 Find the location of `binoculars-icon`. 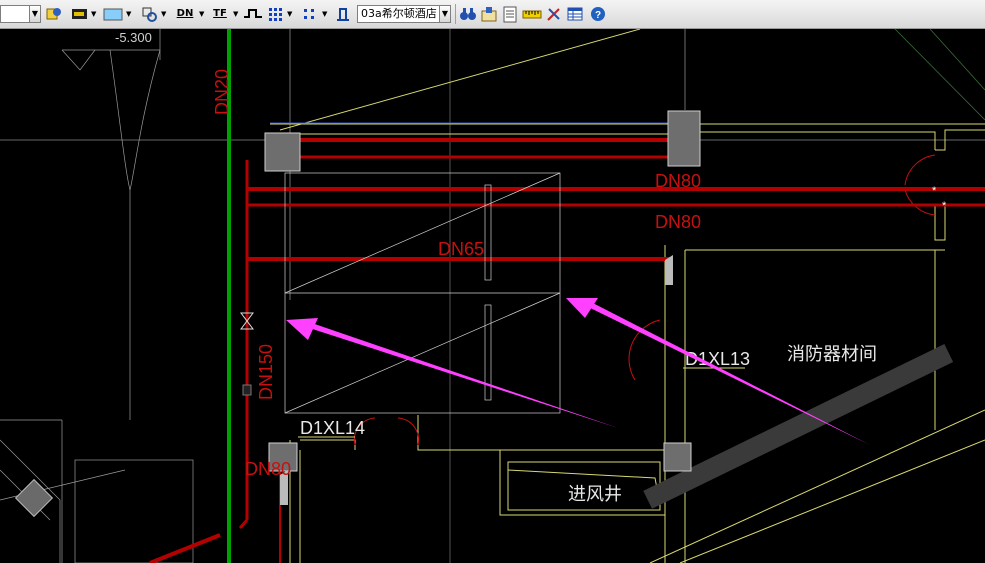

binoculars-icon is located at coordinates (468, 14).